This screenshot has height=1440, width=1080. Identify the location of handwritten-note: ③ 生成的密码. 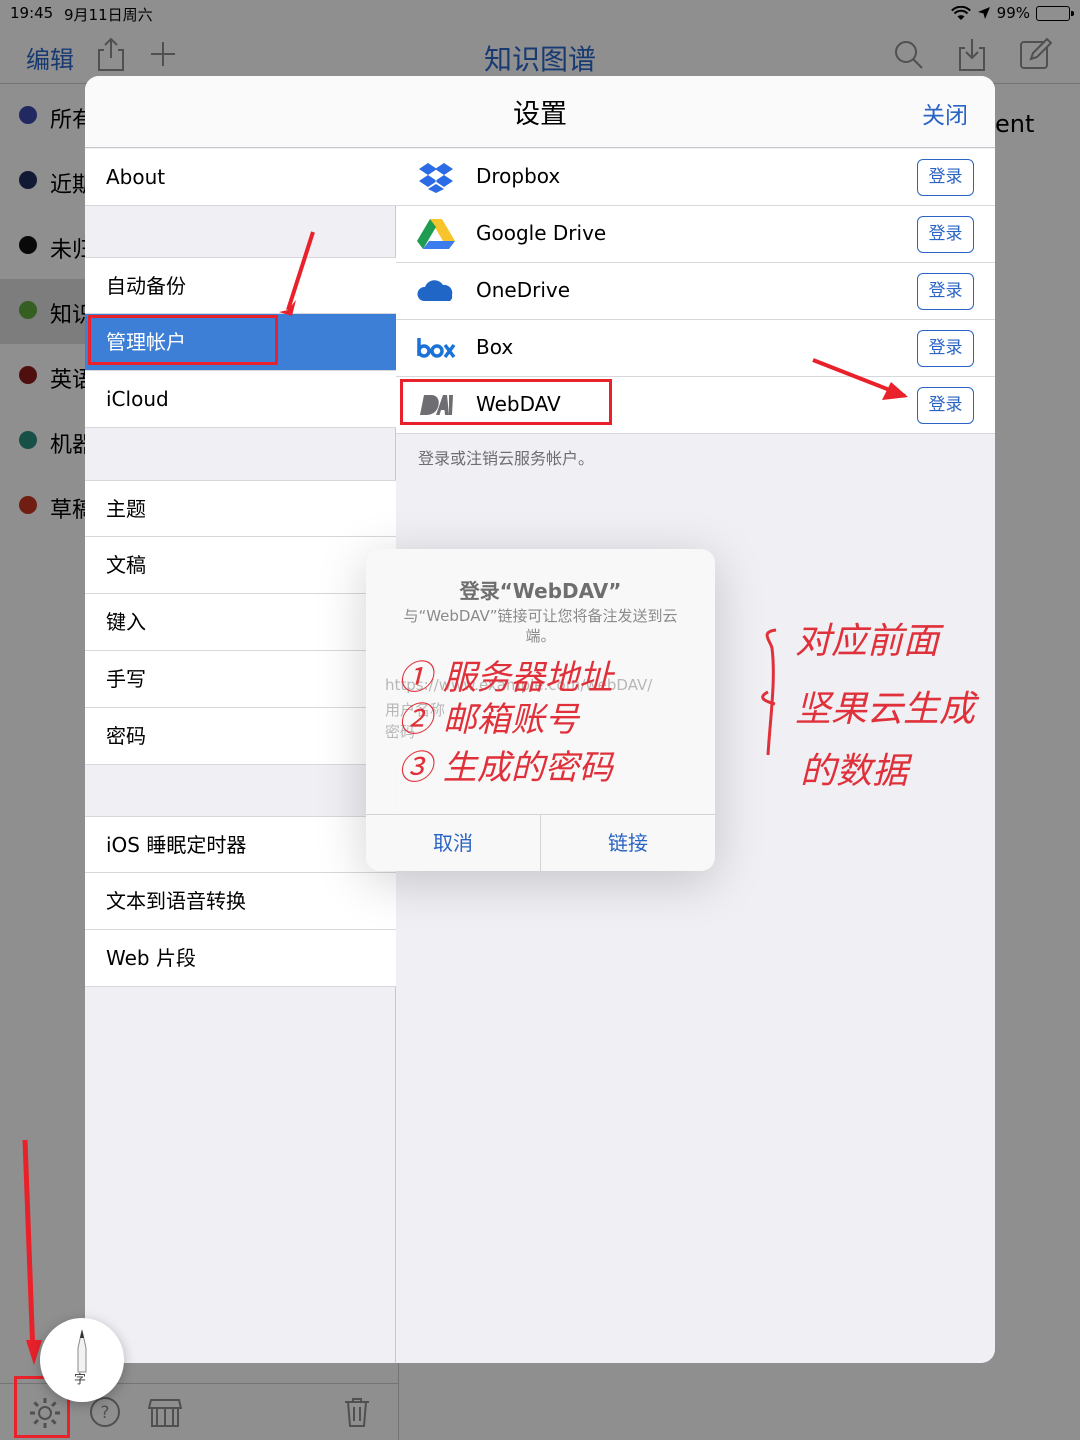
(505, 768).